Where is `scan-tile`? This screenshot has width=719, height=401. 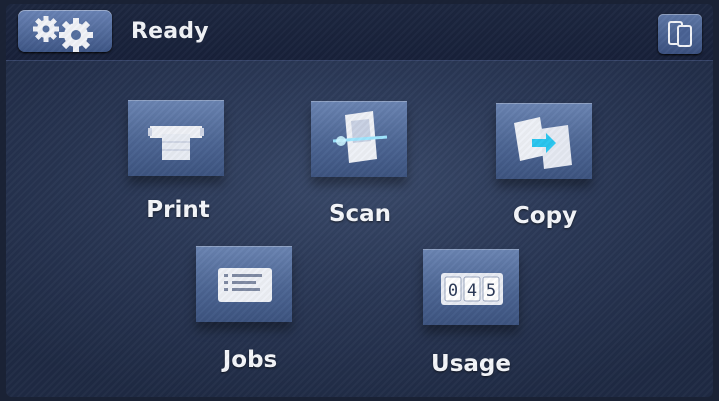 scan-tile is located at coordinates (361, 143).